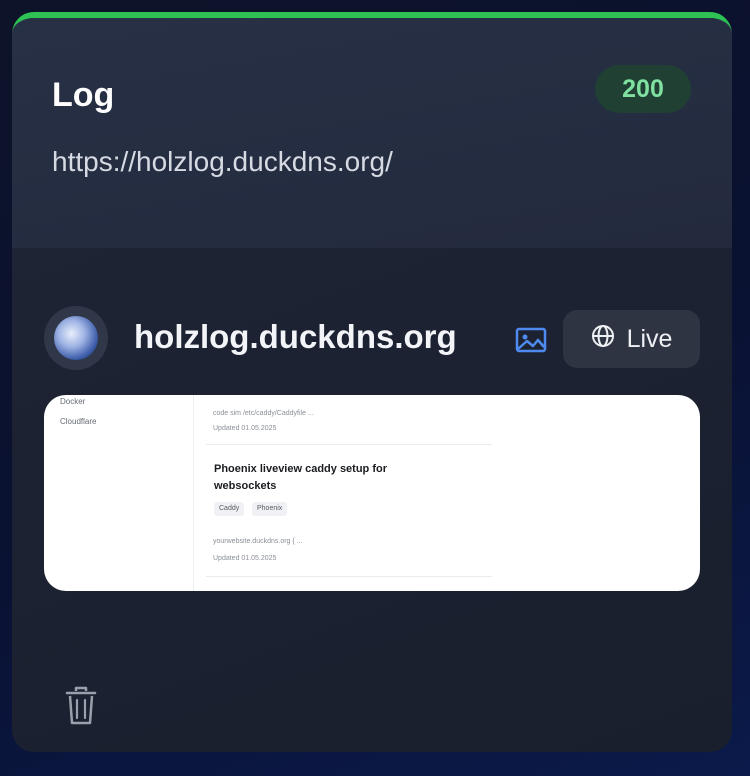 The height and width of the screenshot is (776, 750). I want to click on card-title: Log, so click(83, 95).